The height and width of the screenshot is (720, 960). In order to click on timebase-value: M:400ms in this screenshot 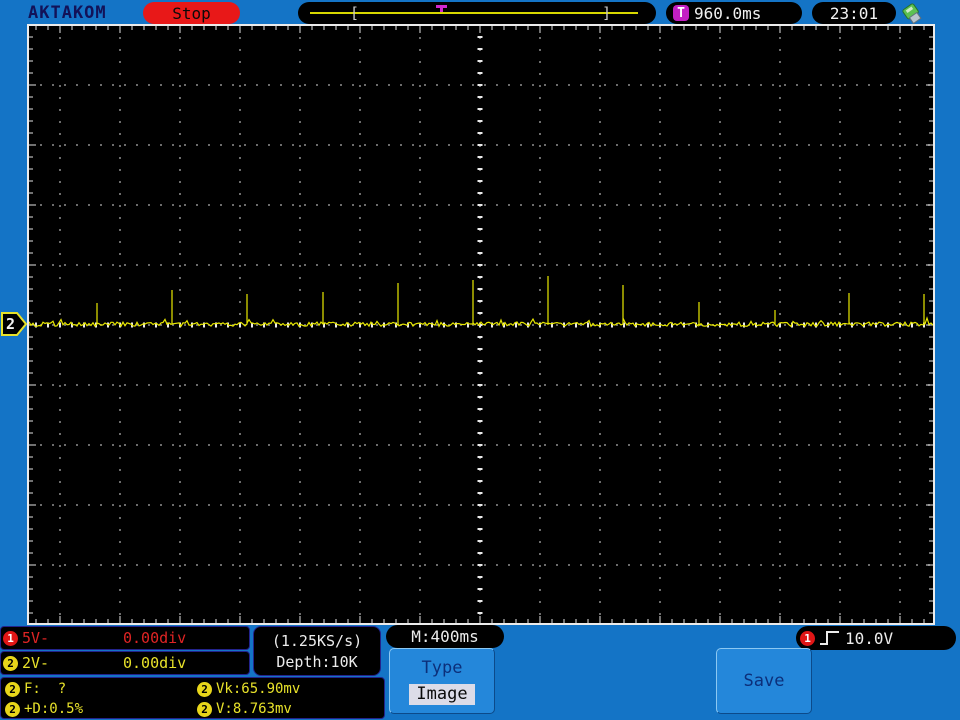, I will do `click(445, 636)`.